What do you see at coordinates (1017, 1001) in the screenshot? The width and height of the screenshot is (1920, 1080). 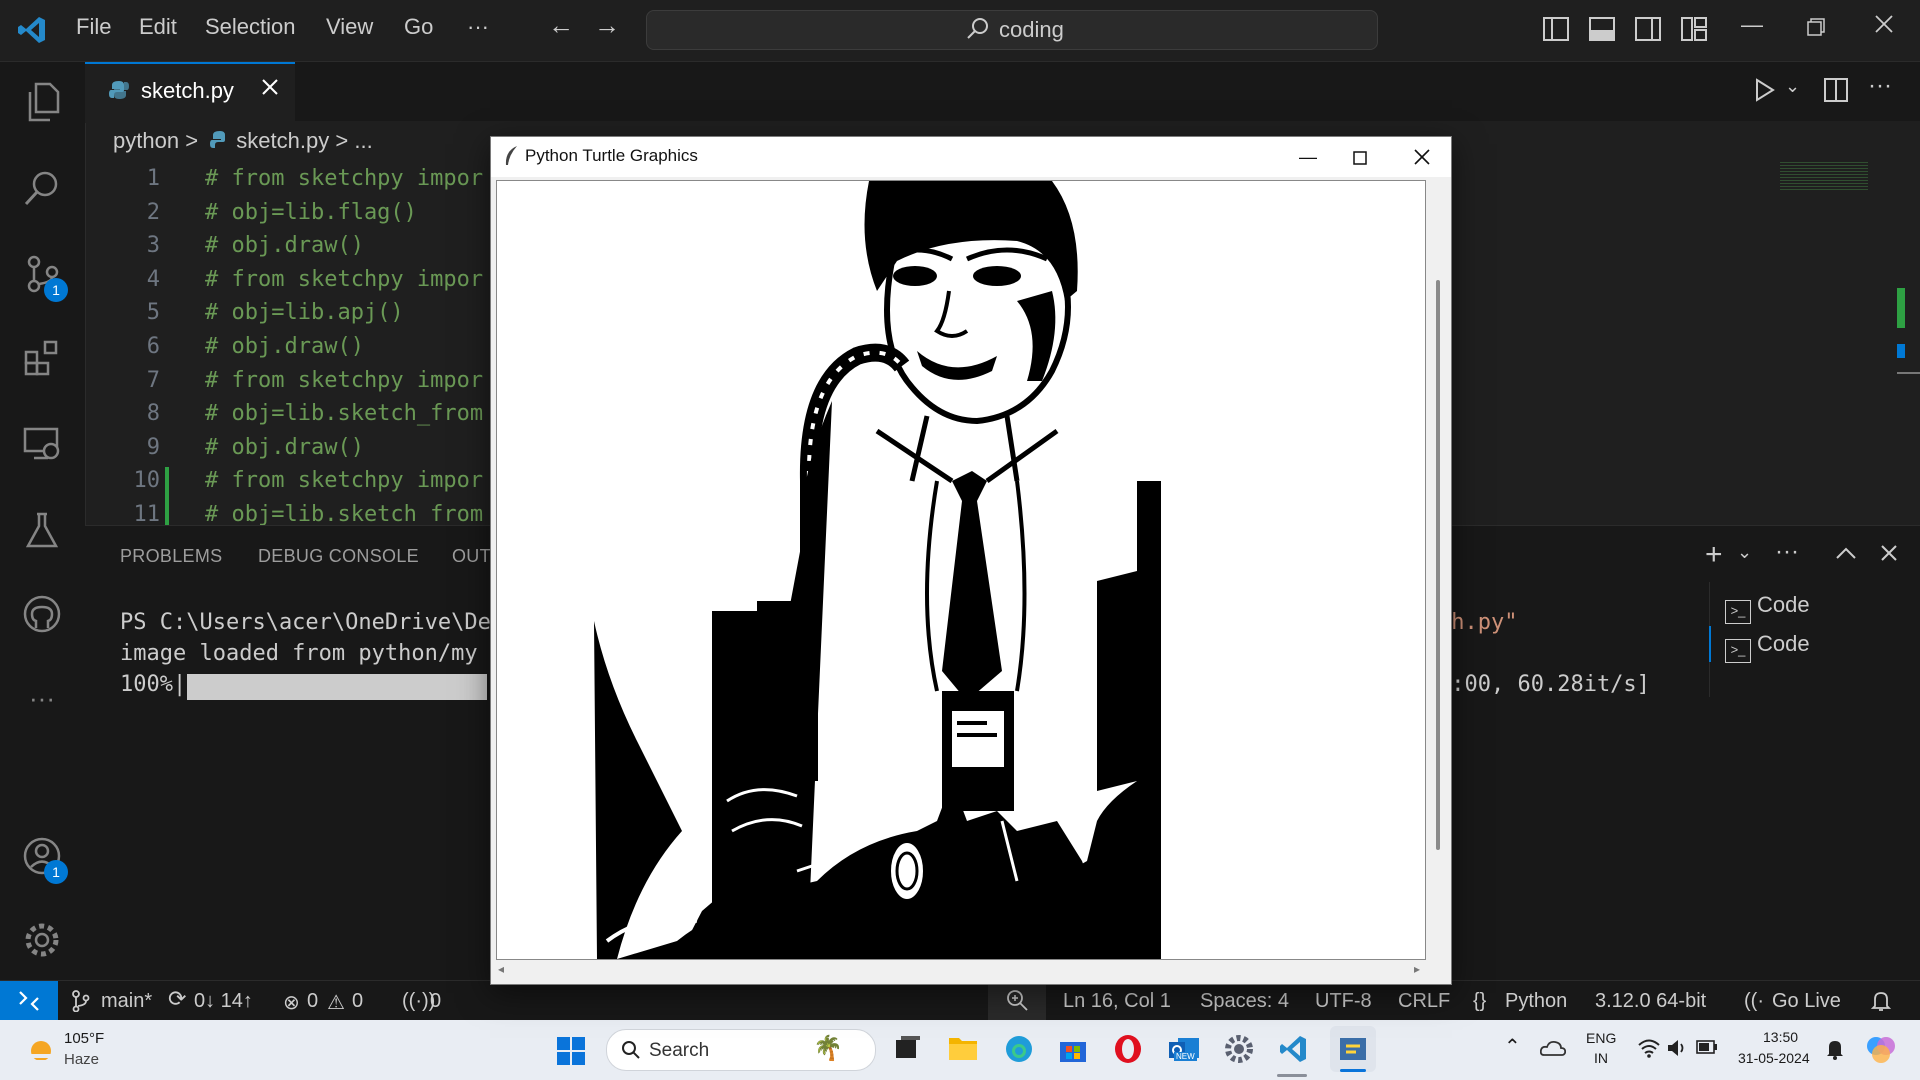 I see `zoom-indicator` at bounding box center [1017, 1001].